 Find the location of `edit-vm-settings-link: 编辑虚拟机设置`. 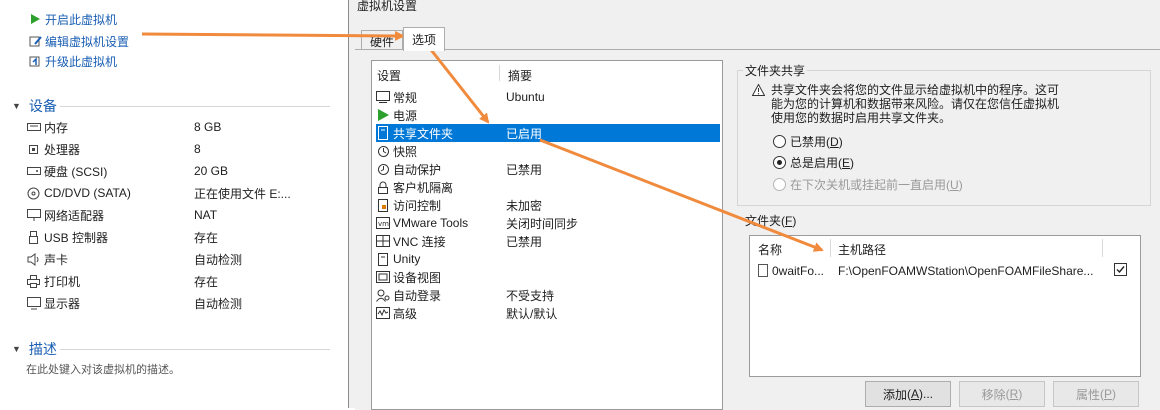

edit-vm-settings-link: 编辑虚拟机设置 is located at coordinates (78, 41).